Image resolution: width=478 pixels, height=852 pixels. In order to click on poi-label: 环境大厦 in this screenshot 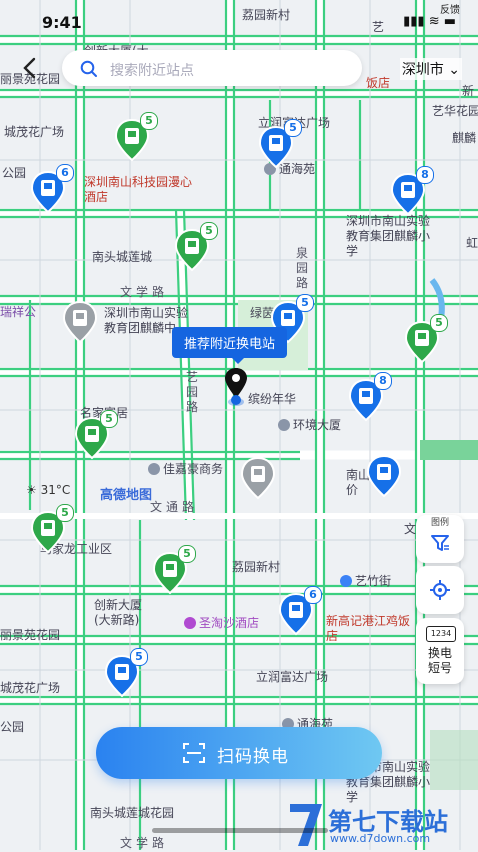, I will do `click(317, 425)`.